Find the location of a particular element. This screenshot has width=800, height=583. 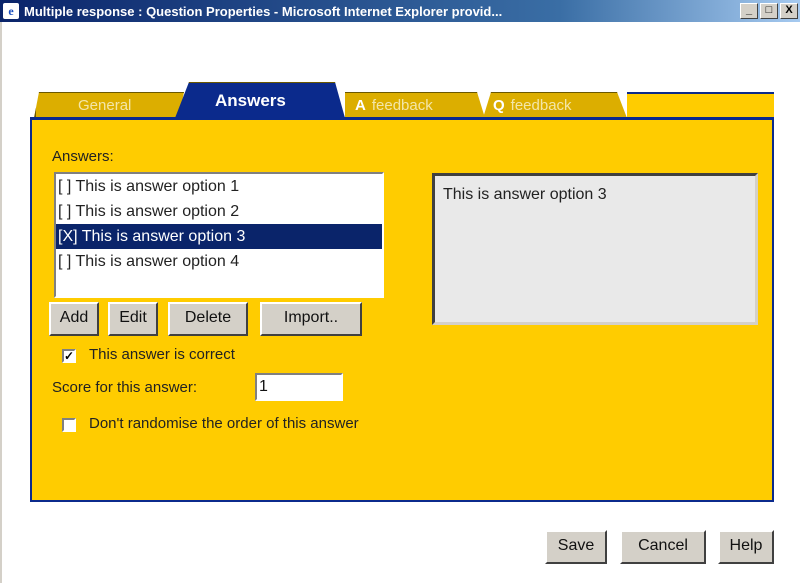

minimize-button: _ is located at coordinates (749, 11).